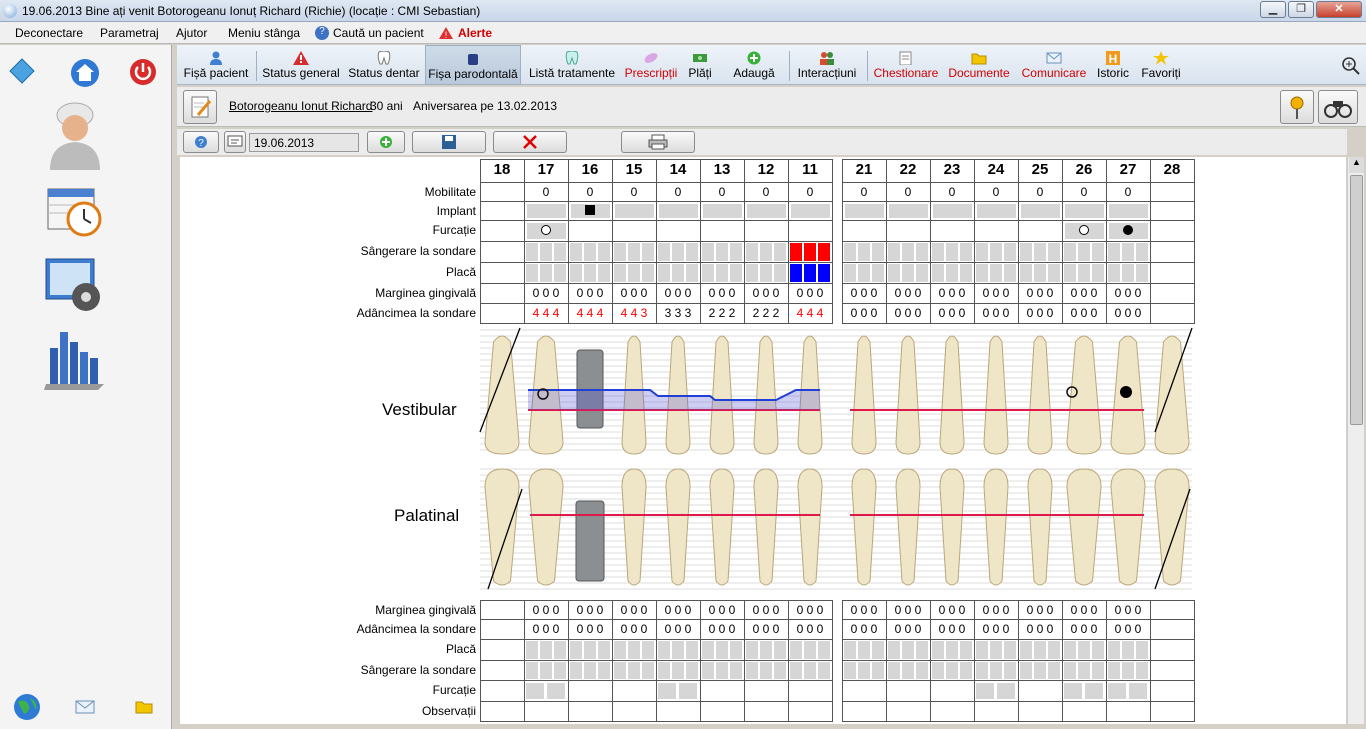  I want to click on doctor-avatar-icon, so click(75, 135).